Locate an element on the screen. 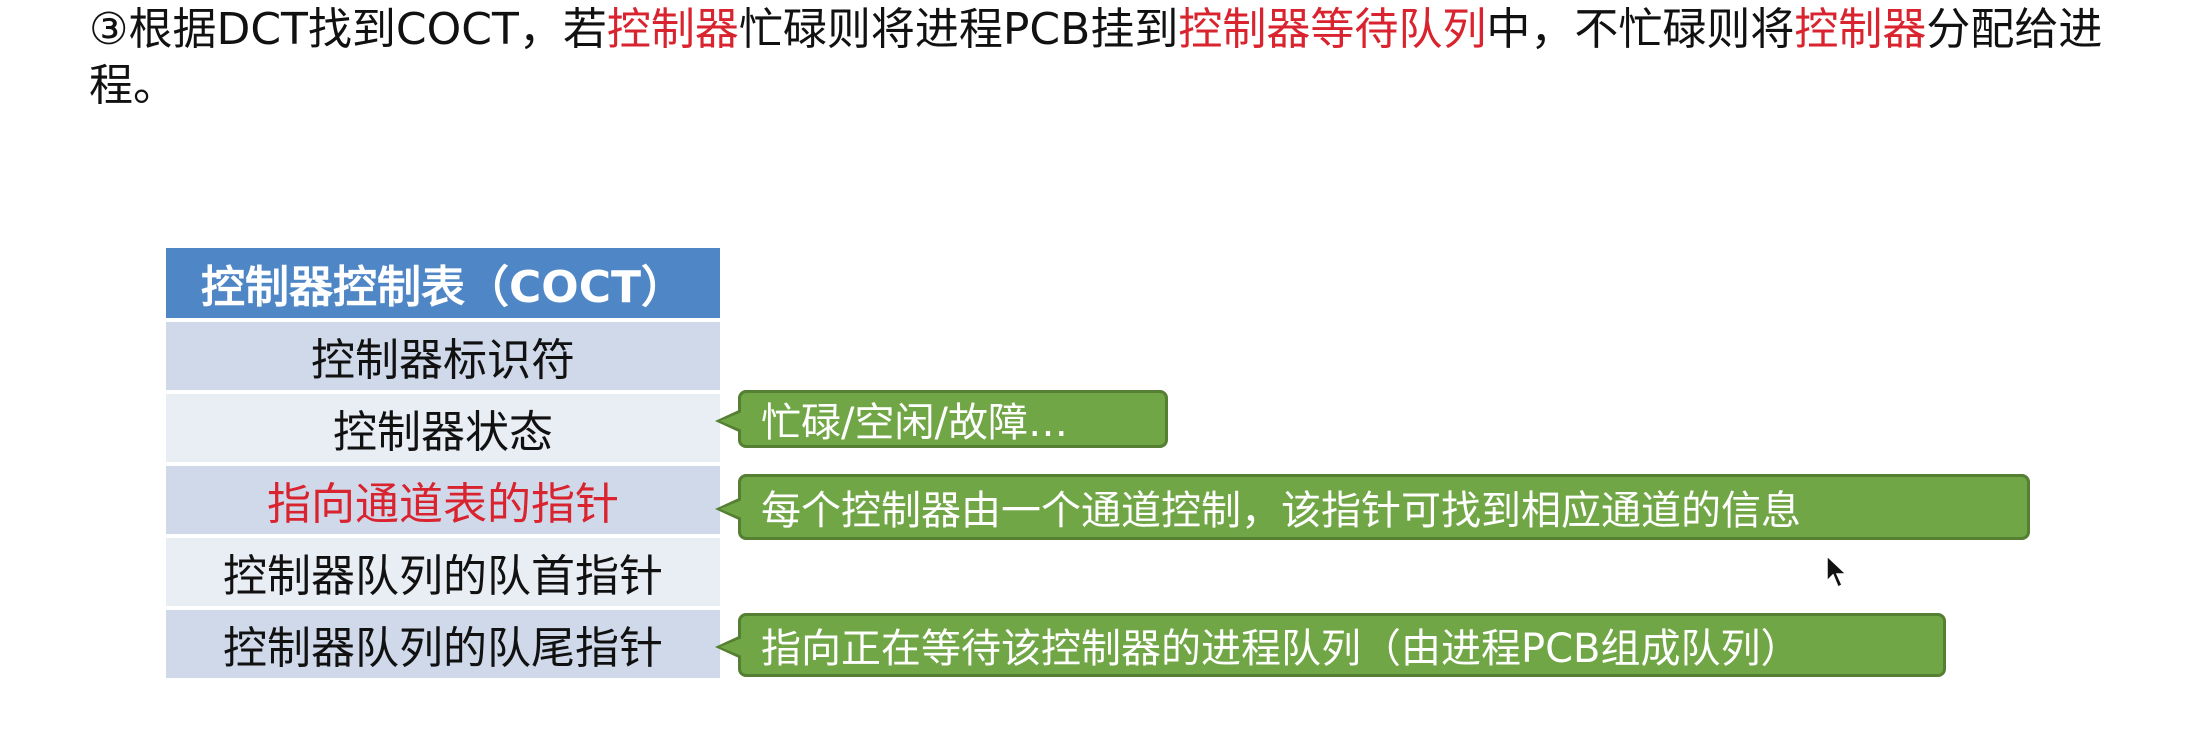 The height and width of the screenshot is (751, 2193). callout-text: 每个控制器由一个通道控制，该指针可找到相应通道的信息 is located at coordinates (1281, 511).